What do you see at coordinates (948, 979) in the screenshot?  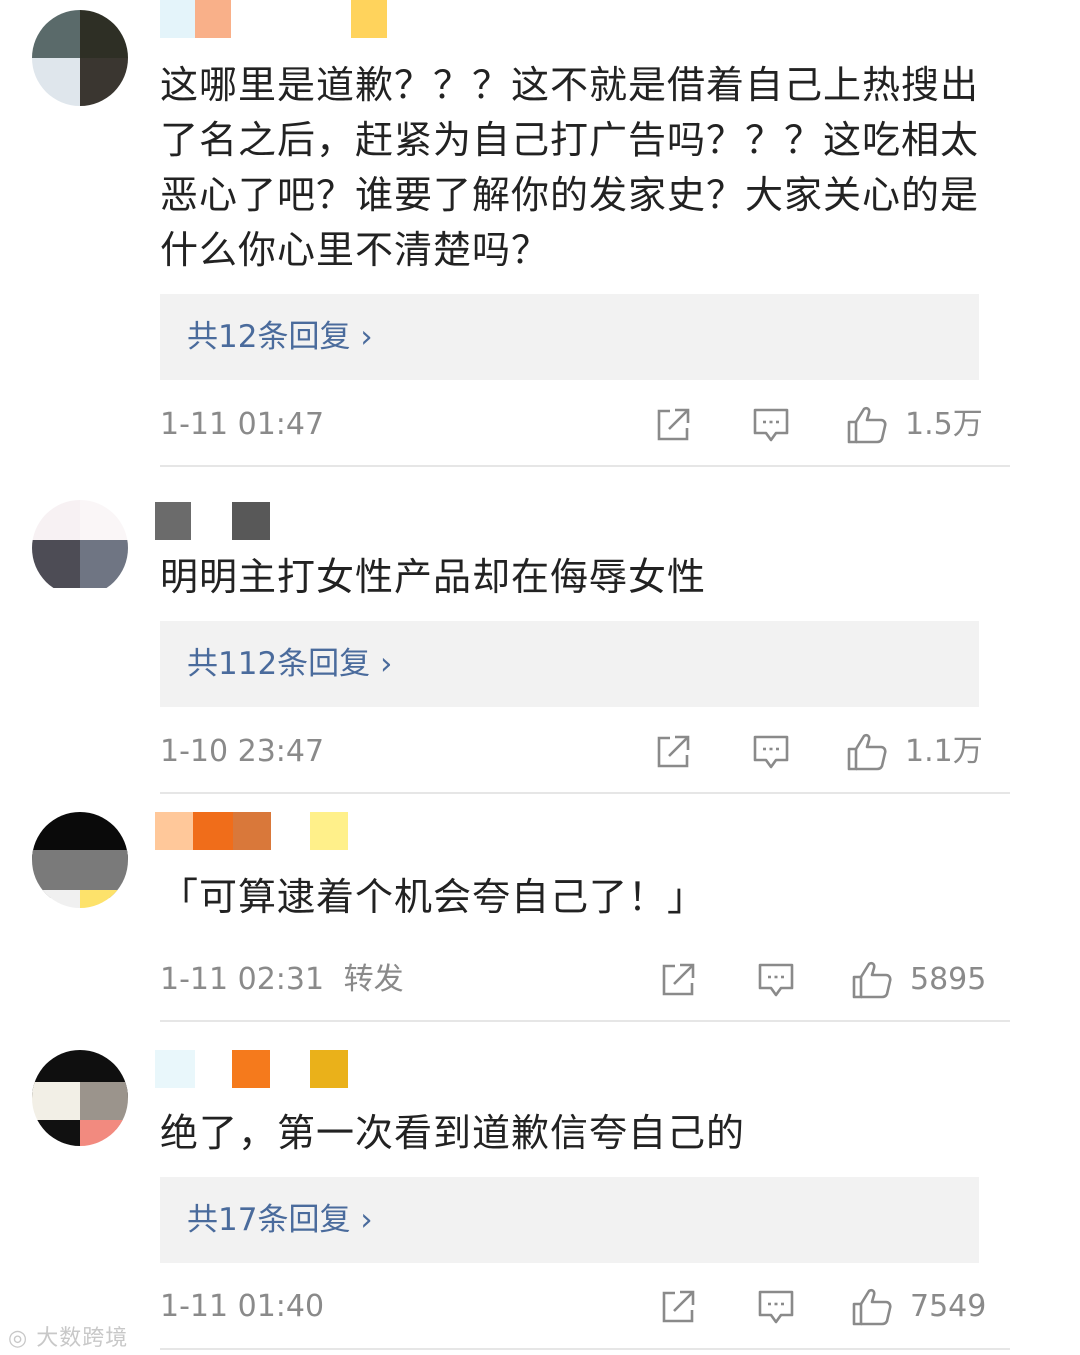 I see `like-count: 5895` at bounding box center [948, 979].